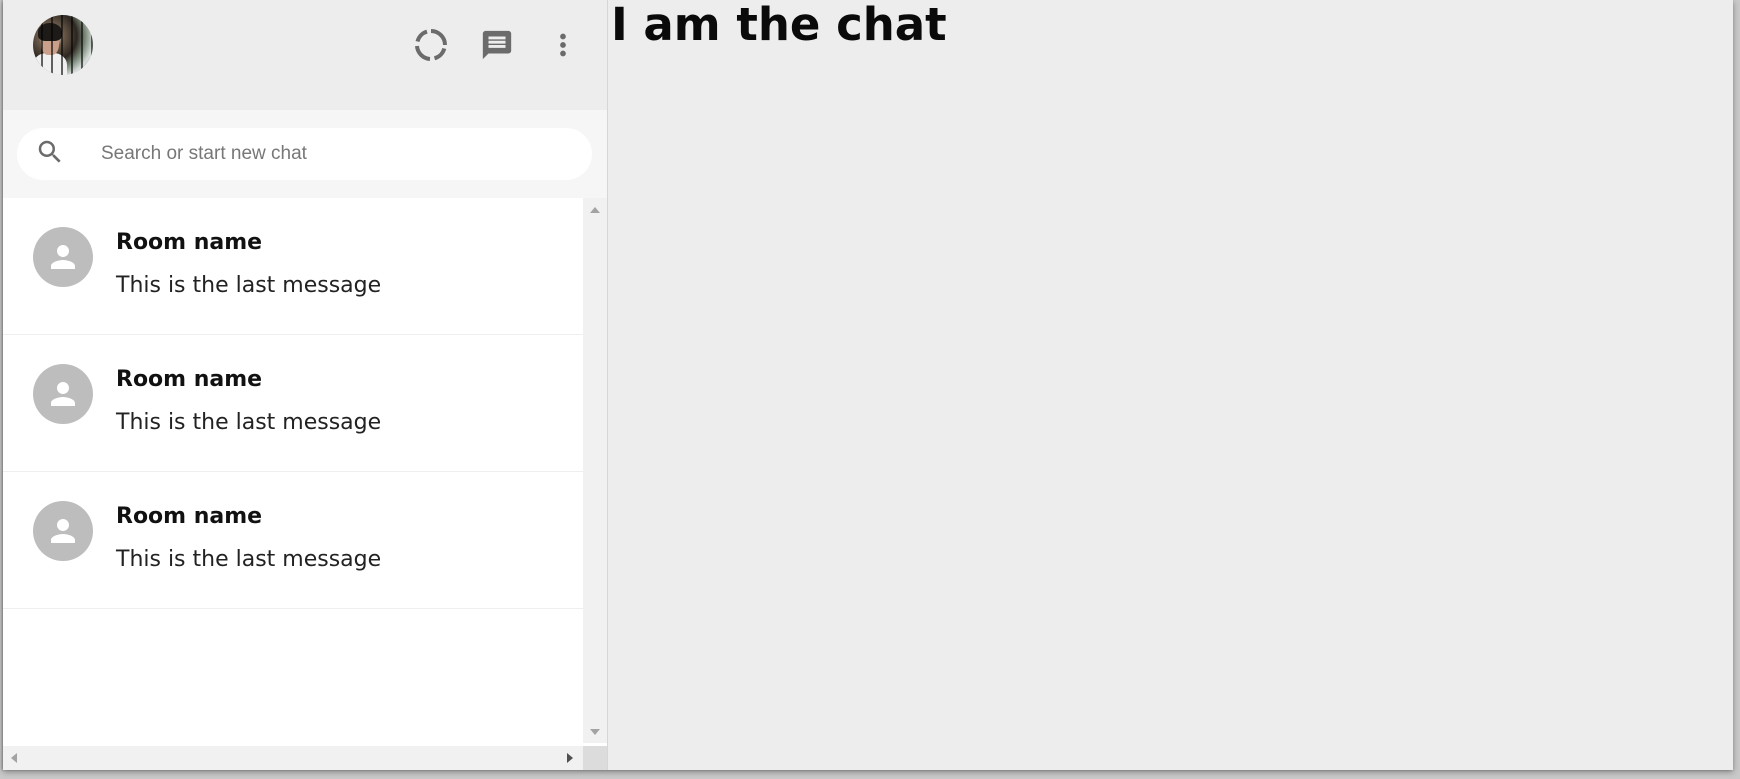  Describe the element at coordinates (779, 25) in the screenshot. I see `chat-title: I am the chat` at that location.